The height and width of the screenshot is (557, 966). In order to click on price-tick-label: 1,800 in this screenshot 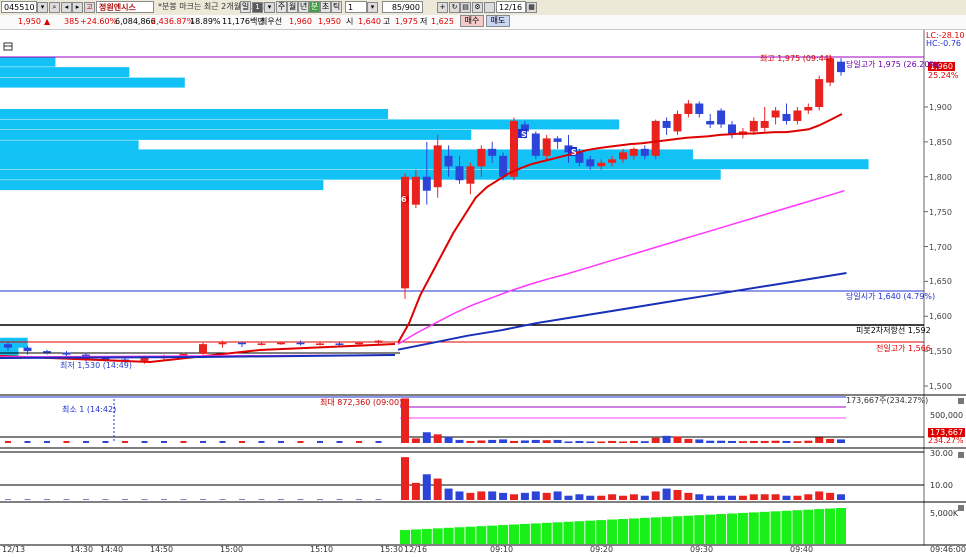, I will do `click(940, 177)`.